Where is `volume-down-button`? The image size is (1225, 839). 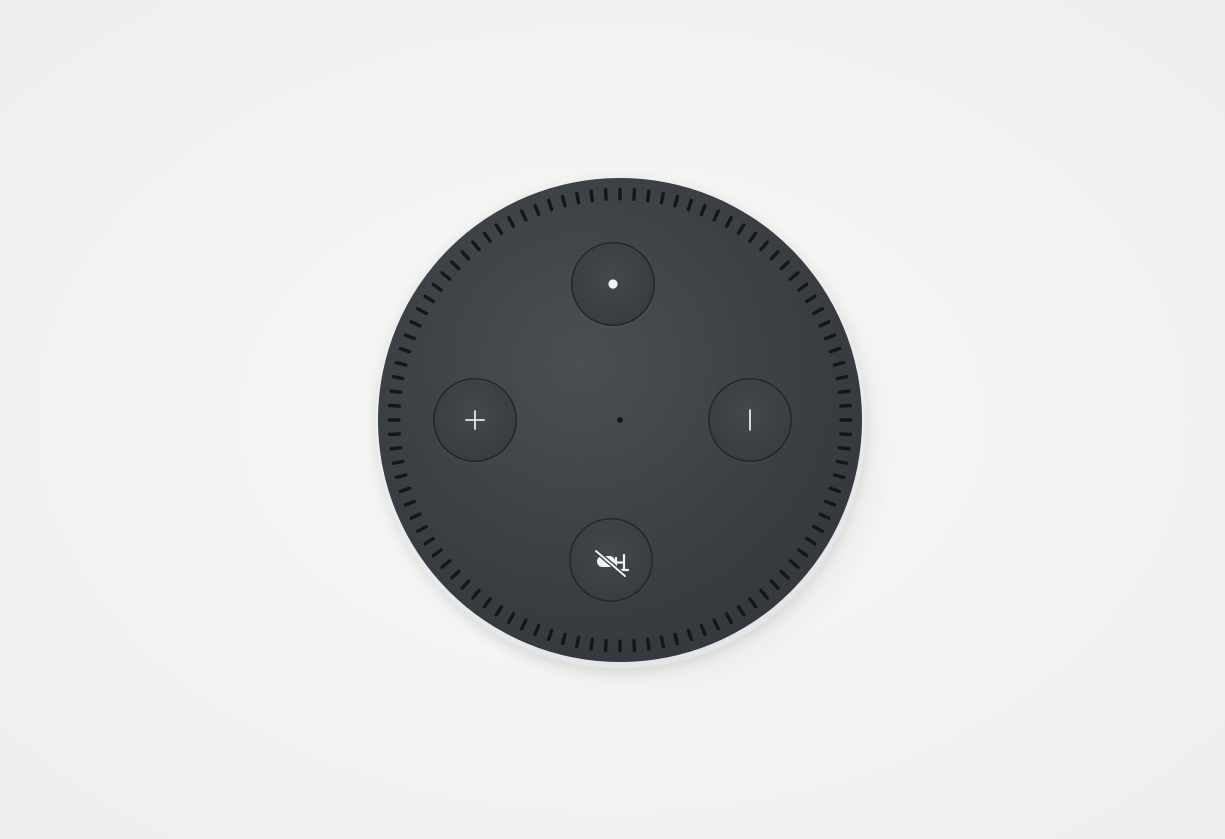 volume-down-button is located at coordinates (750, 420).